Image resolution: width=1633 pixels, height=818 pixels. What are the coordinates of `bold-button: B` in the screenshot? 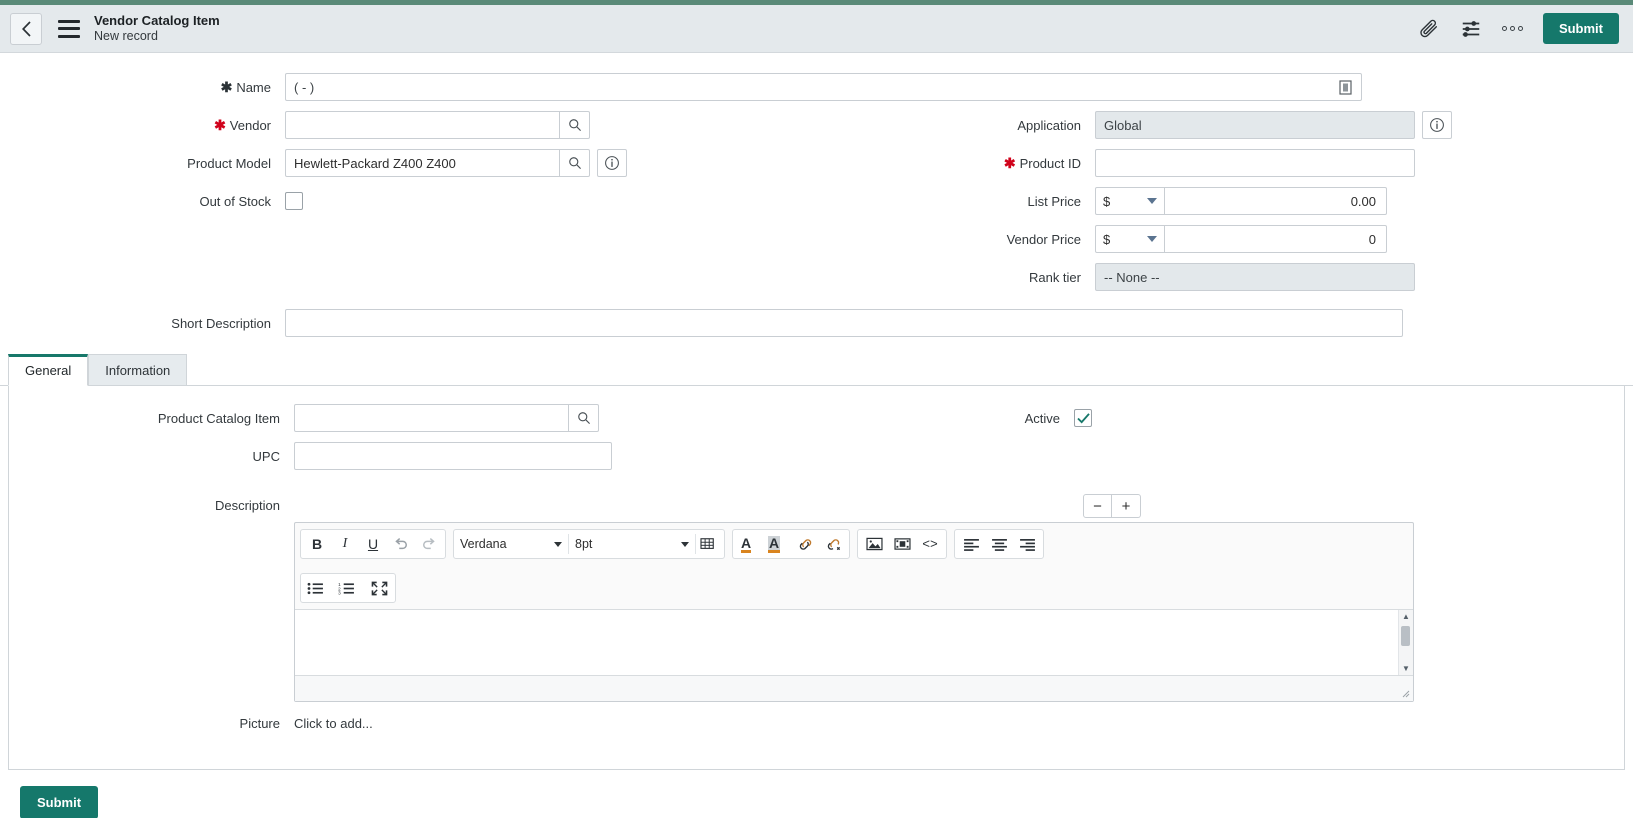 It's located at (317, 544).